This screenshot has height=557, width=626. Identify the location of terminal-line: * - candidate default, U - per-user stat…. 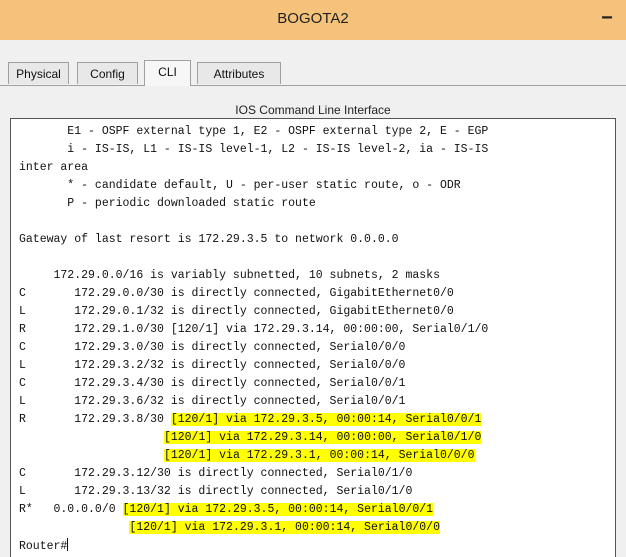
(240, 185).